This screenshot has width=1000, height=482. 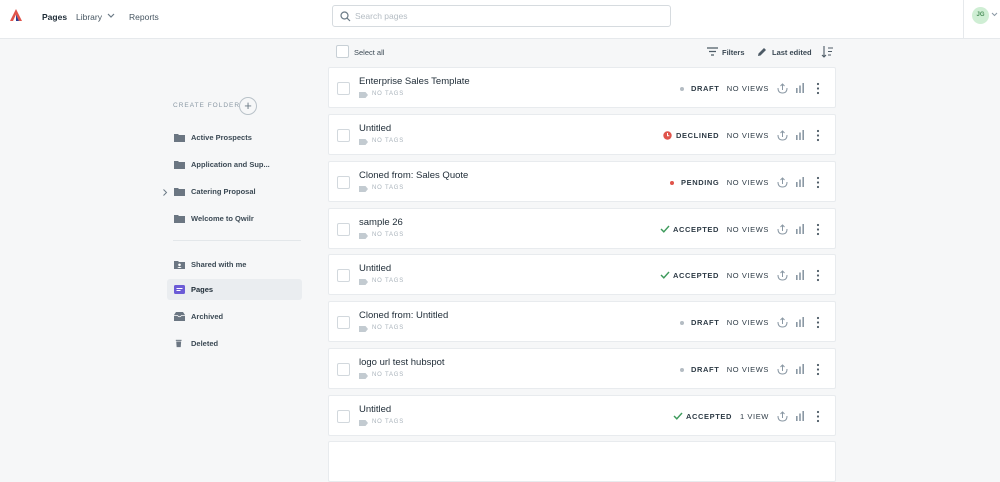 I want to click on sidebar-item-label: Shared with me, so click(x=219, y=264).